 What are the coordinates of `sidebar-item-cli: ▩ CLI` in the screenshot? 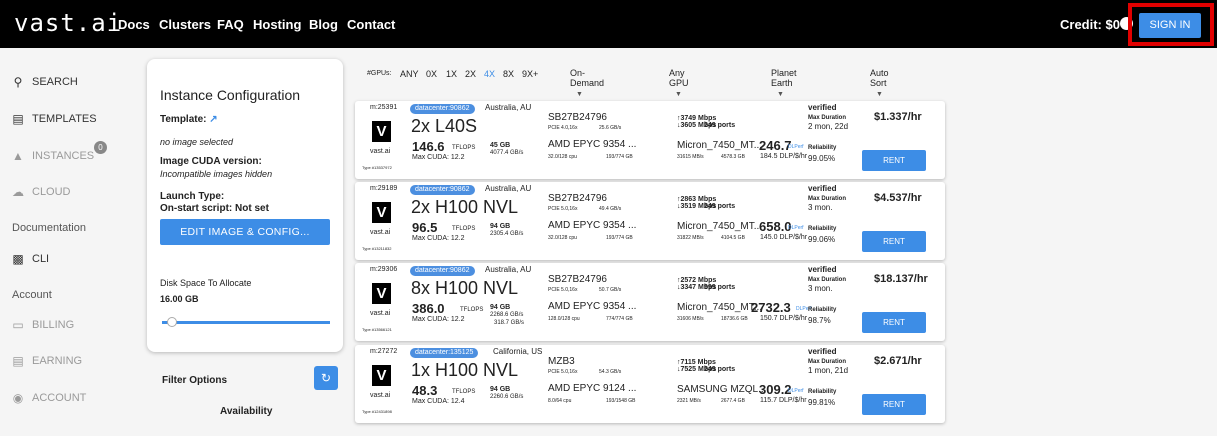 It's located at (30, 259).